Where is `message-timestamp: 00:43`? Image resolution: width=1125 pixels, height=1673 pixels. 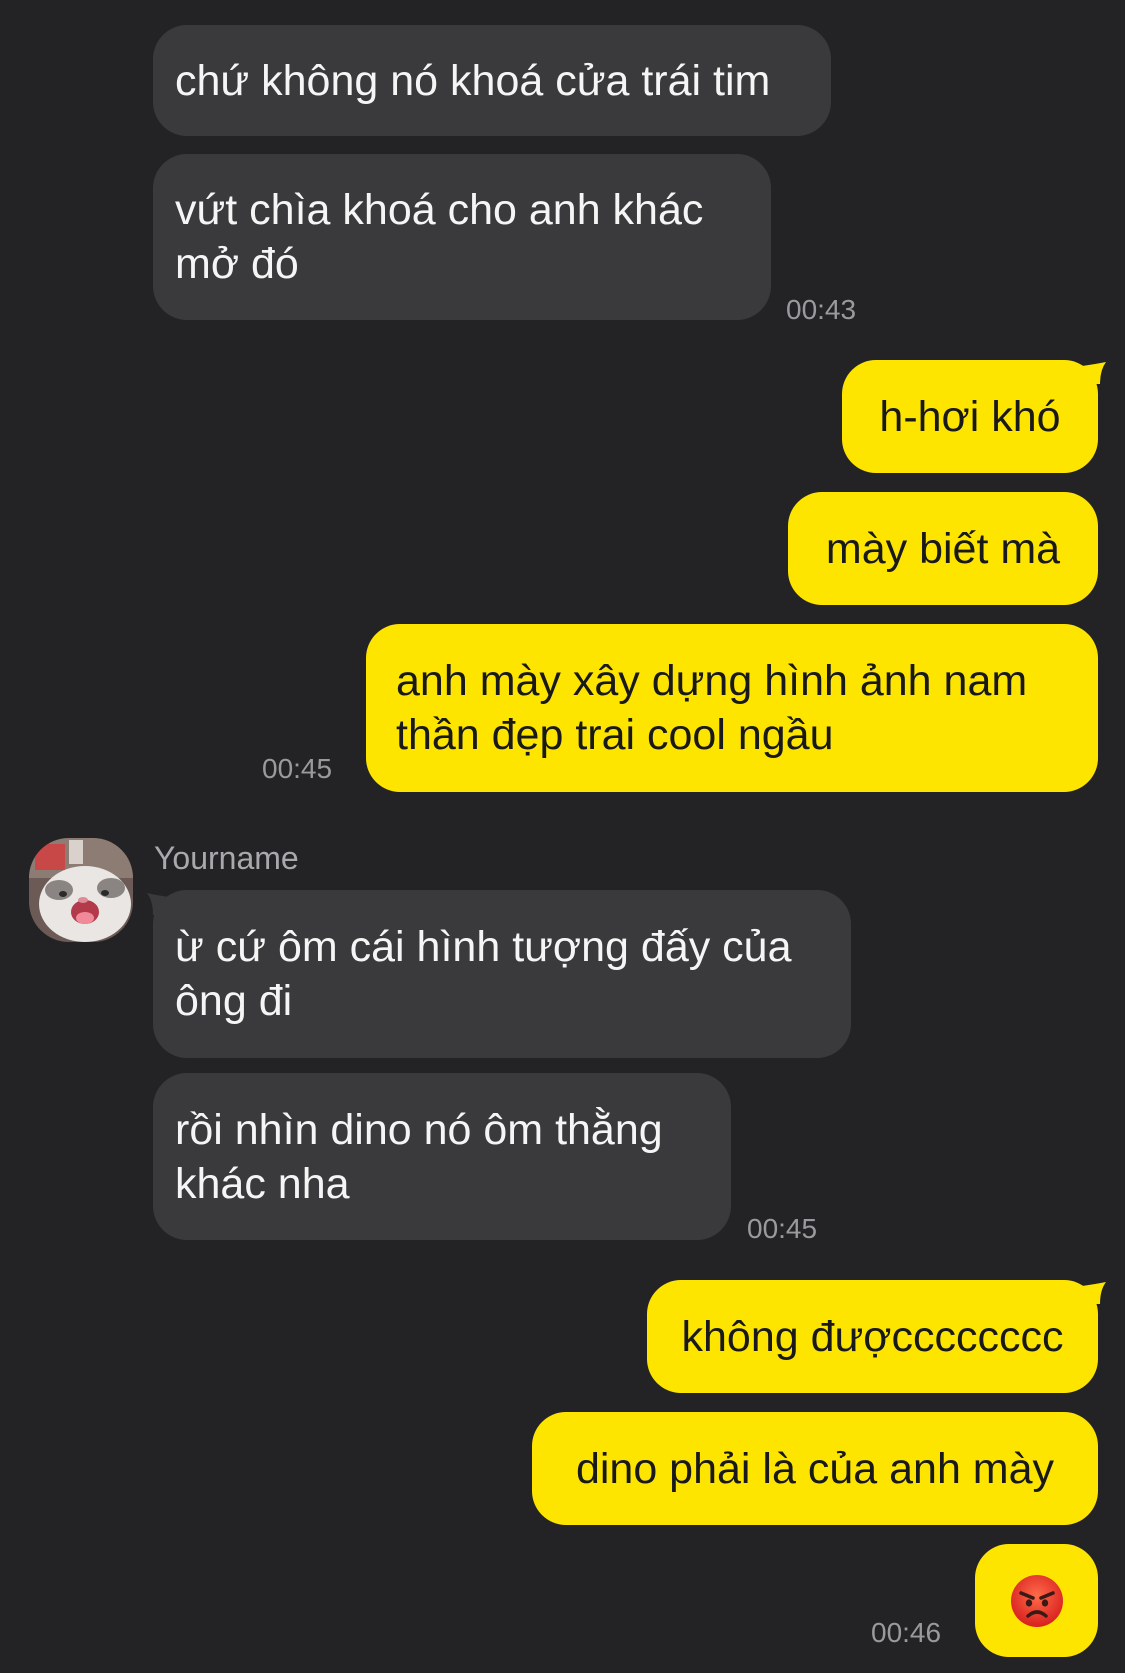
message-timestamp: 00:43 is located at coordinates (821, 309).